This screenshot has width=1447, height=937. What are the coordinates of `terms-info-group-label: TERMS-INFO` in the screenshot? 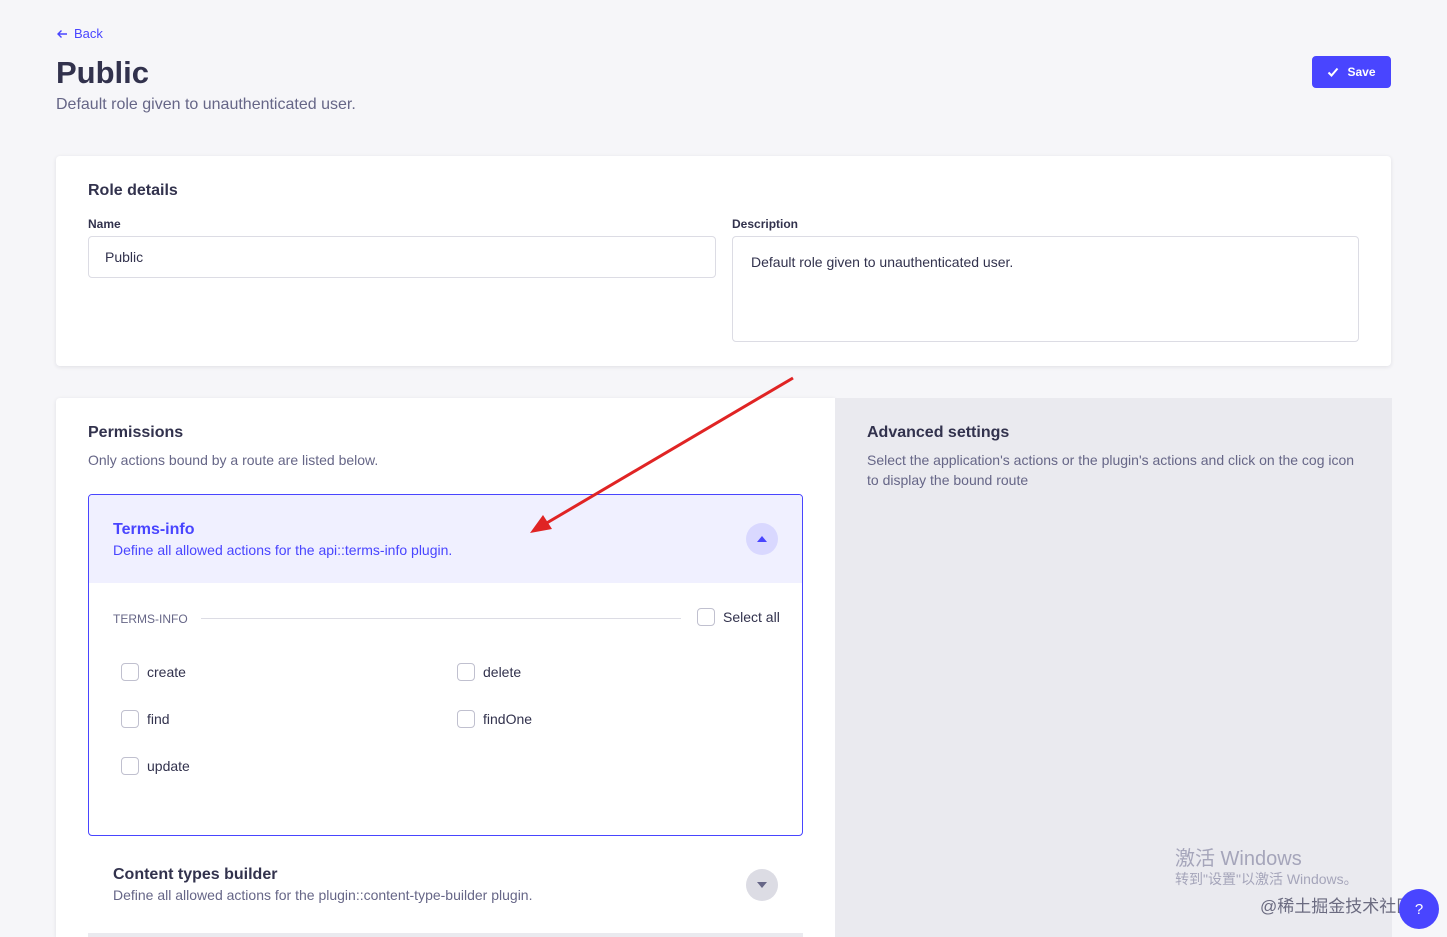 It's located at (150, 619).